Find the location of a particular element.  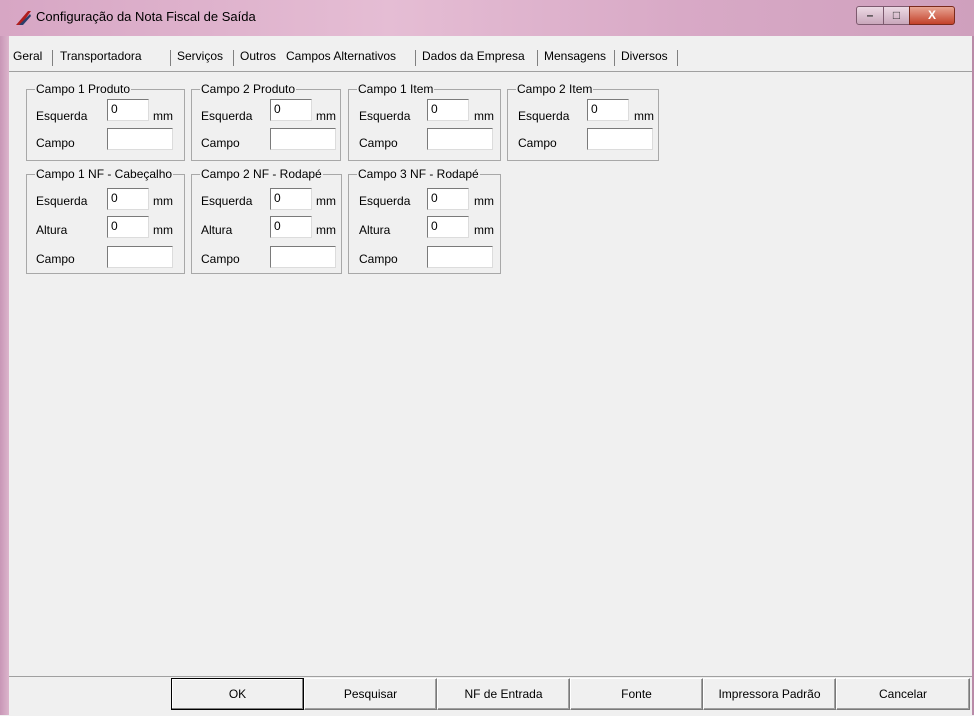

ok-button: OK is located at coordinates (237, 694).